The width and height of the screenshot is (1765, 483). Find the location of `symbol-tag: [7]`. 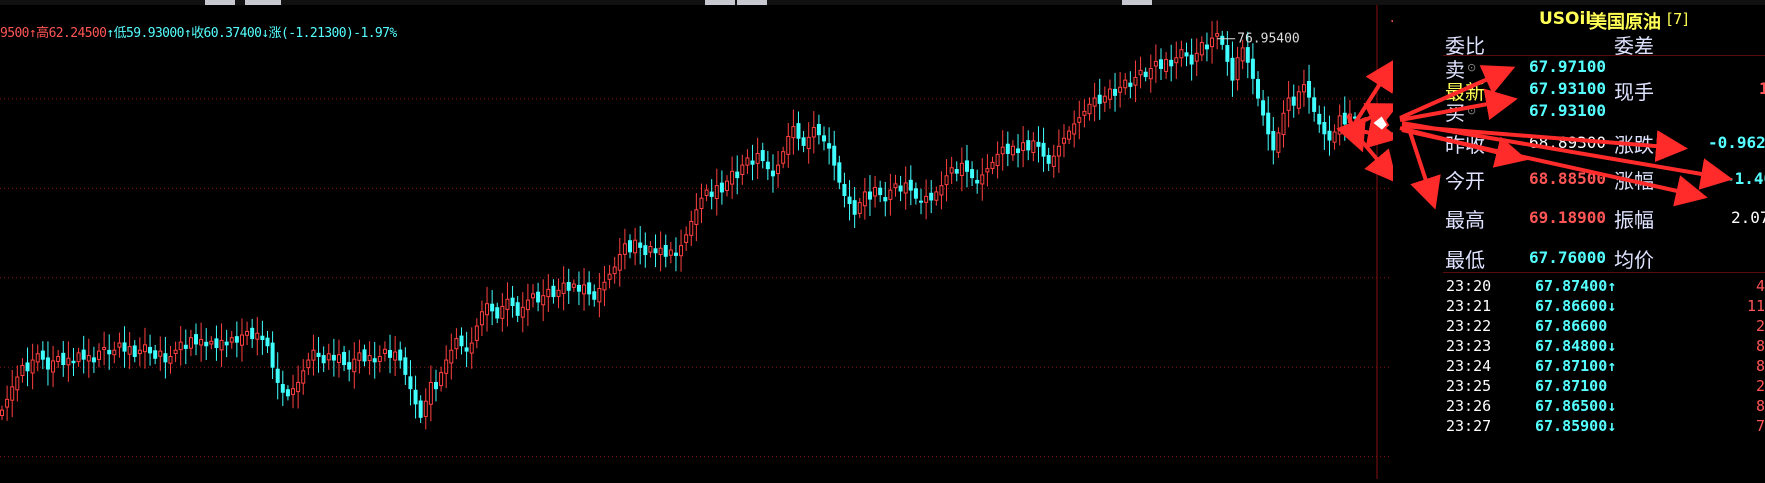

symbol-tag: [7] is located at coordinates (1678, 19).